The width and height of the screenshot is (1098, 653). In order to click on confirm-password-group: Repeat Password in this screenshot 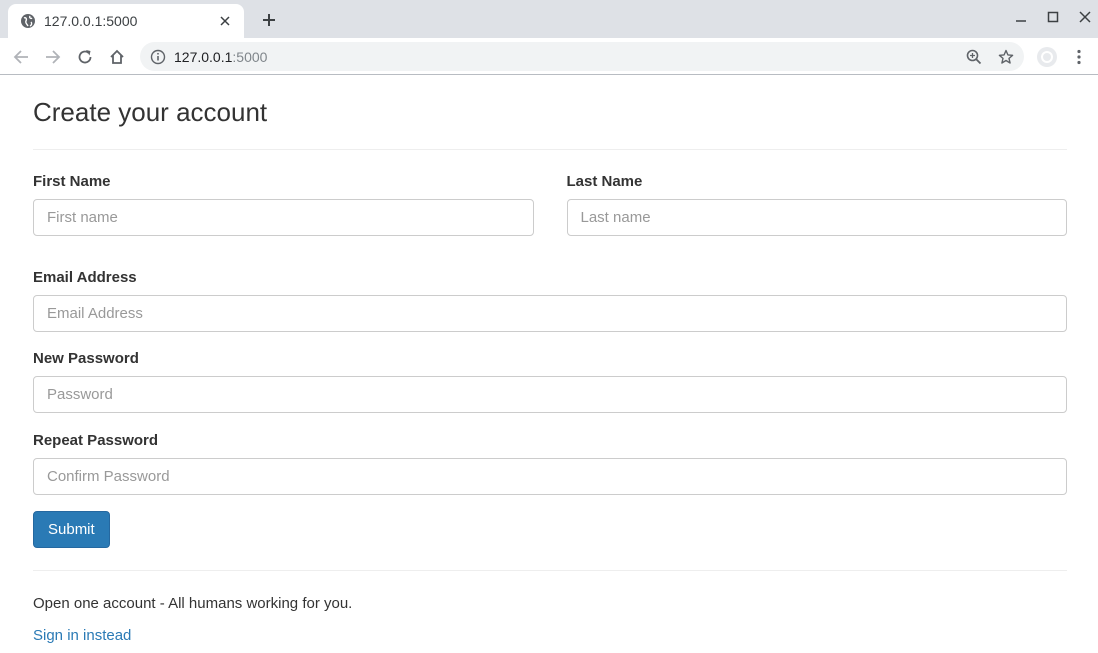, I will do `click(550, 463)`.